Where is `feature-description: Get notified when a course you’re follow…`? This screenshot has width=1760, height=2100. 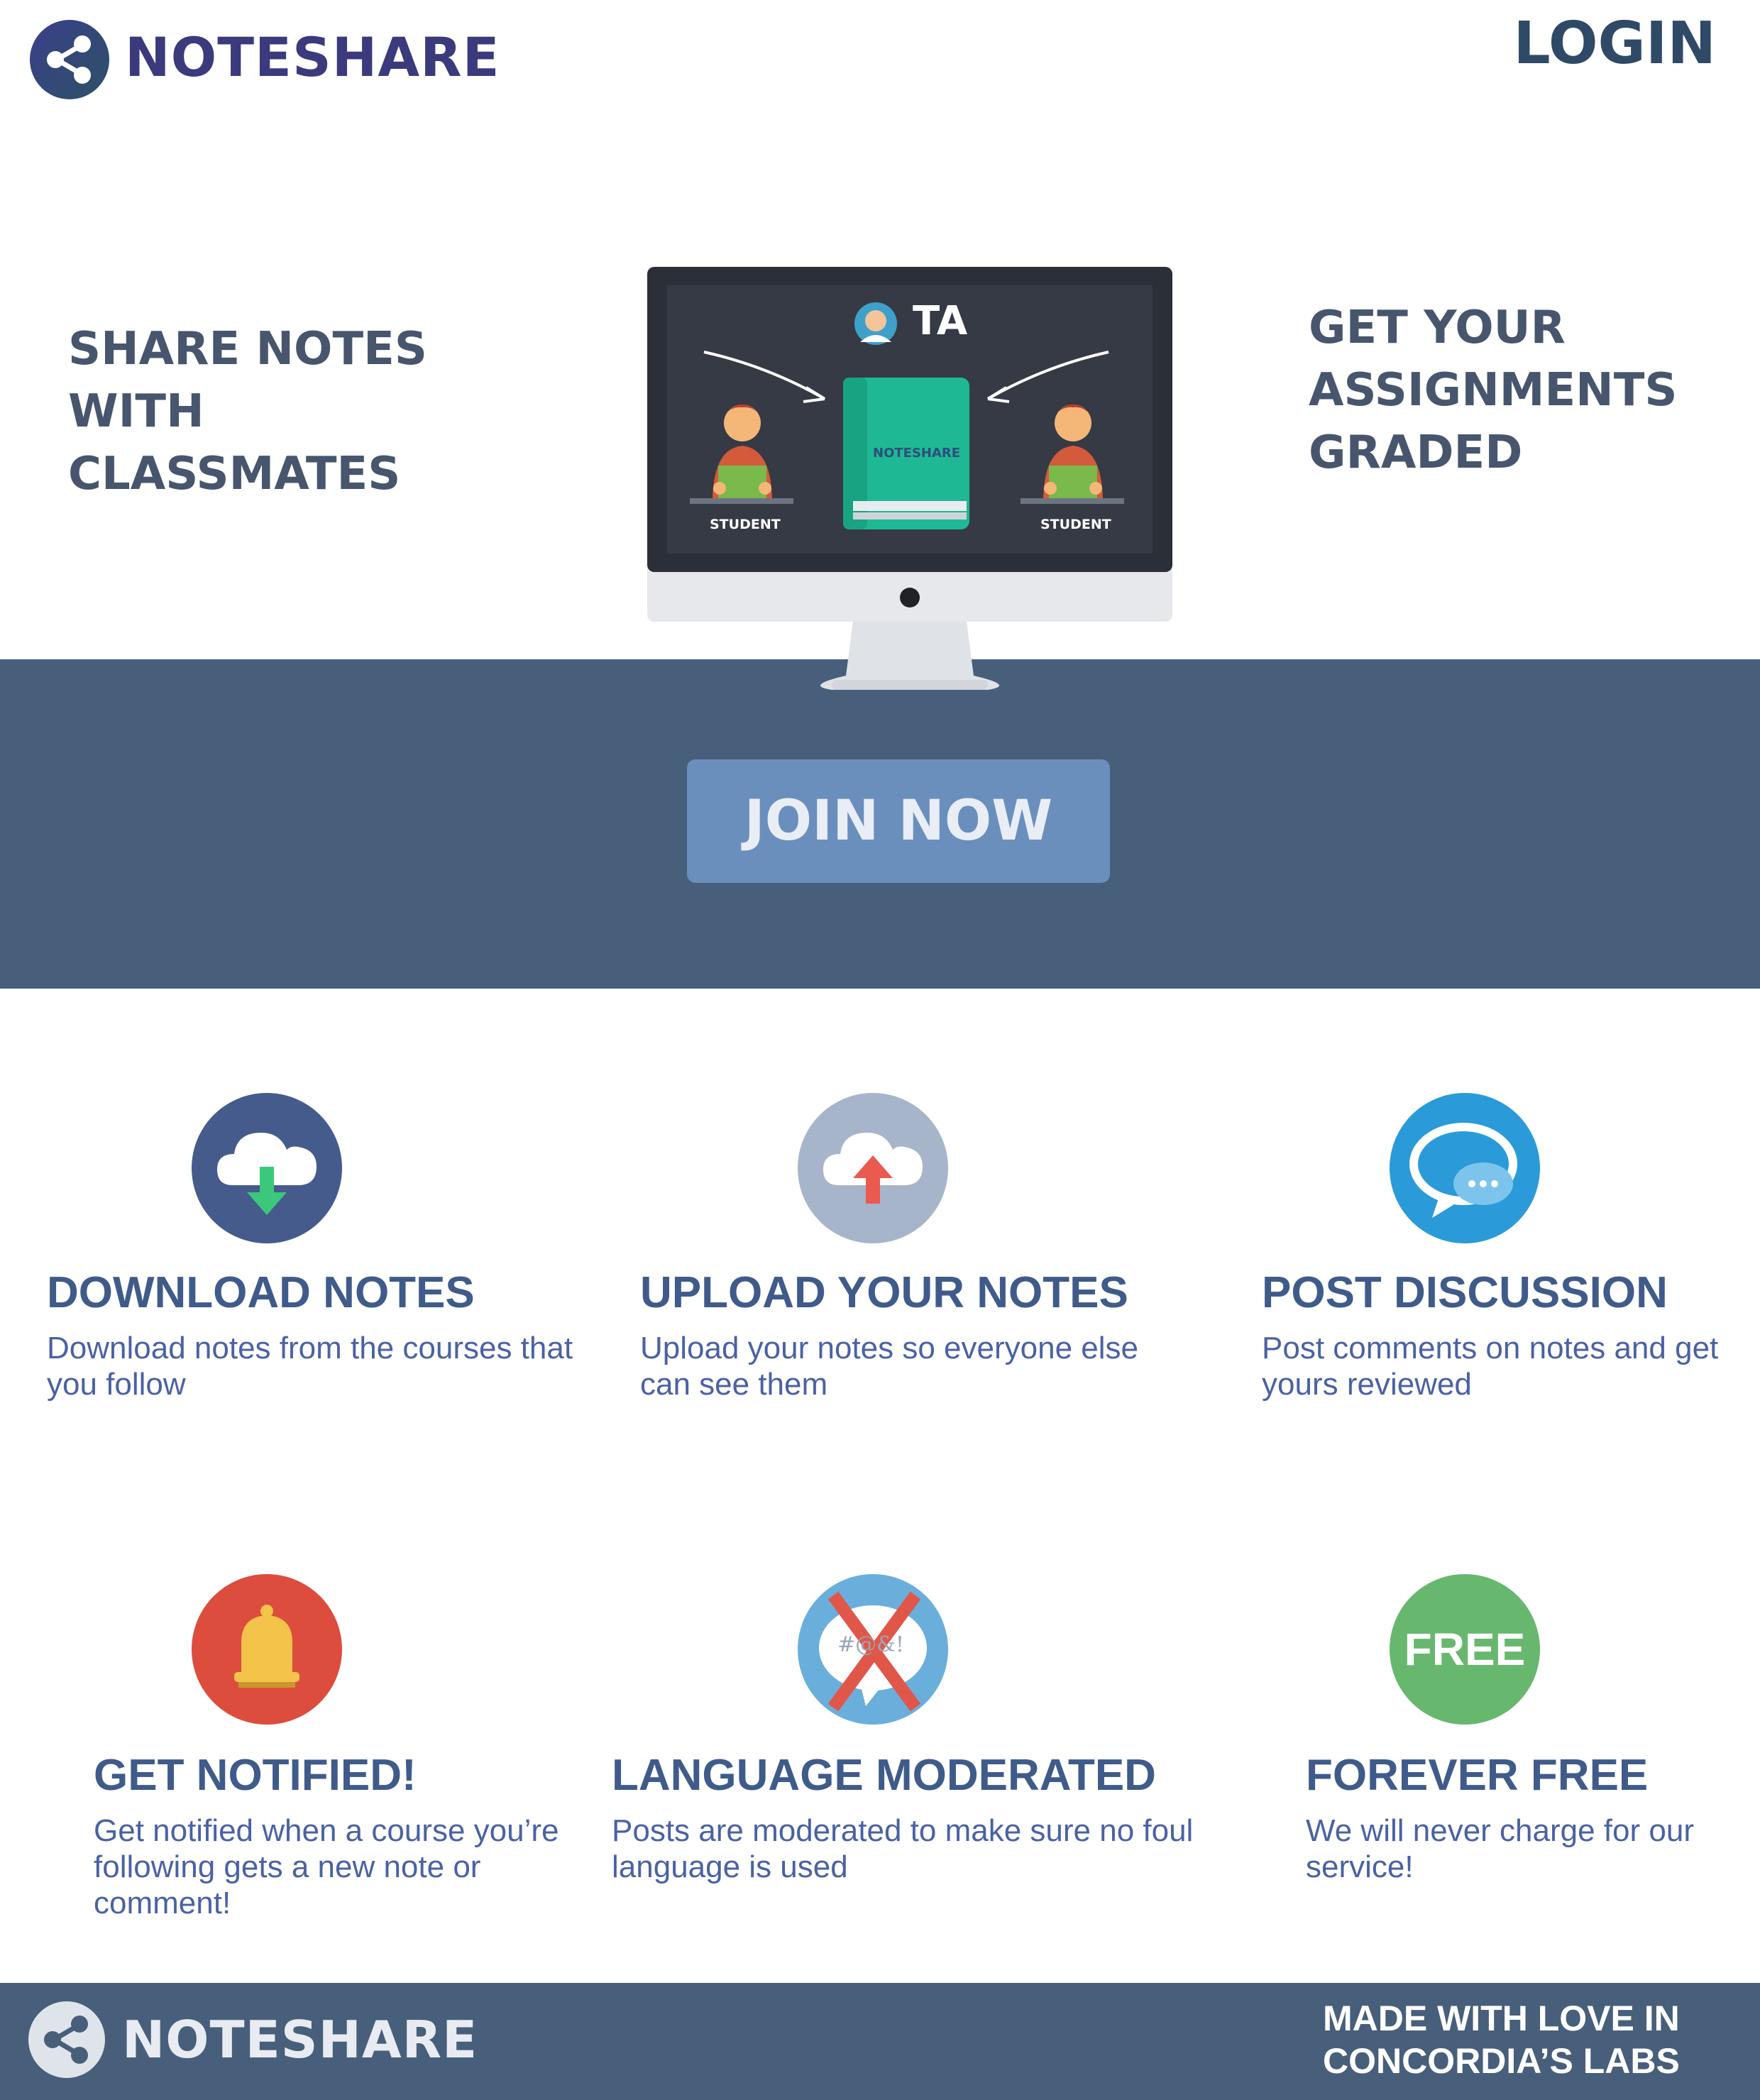 feature-description: Get notified when a course you’re follow… is located at coordinates (327, 1866).